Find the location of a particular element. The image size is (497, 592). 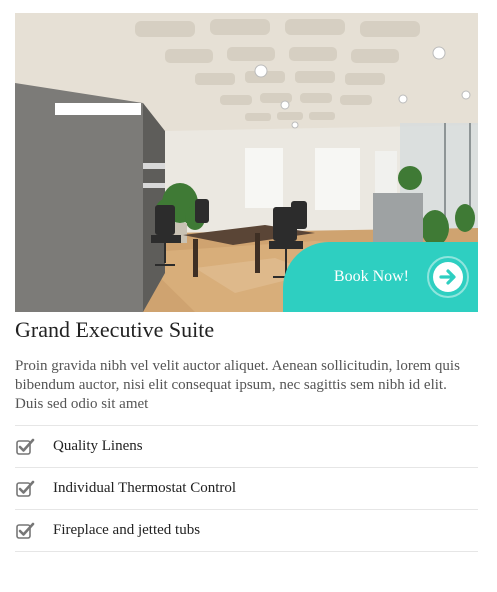

feature-item: Quality Linens is located at coordinates (246, 446).